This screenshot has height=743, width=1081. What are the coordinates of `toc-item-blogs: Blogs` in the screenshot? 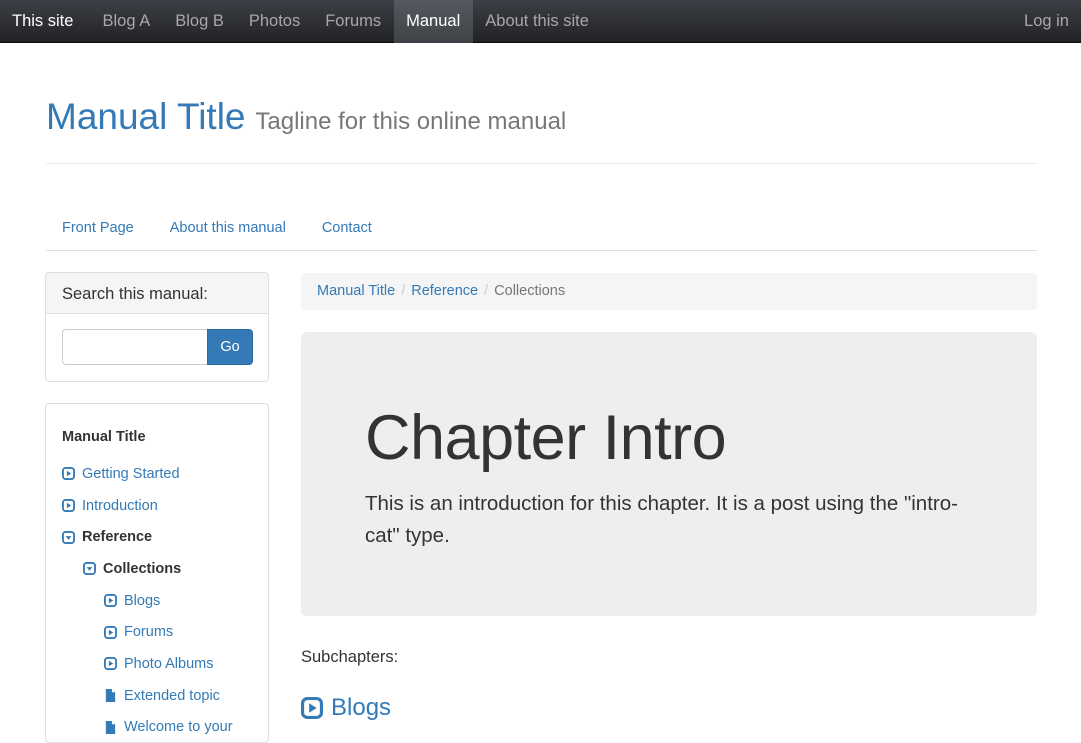 It's located at (147, 601).